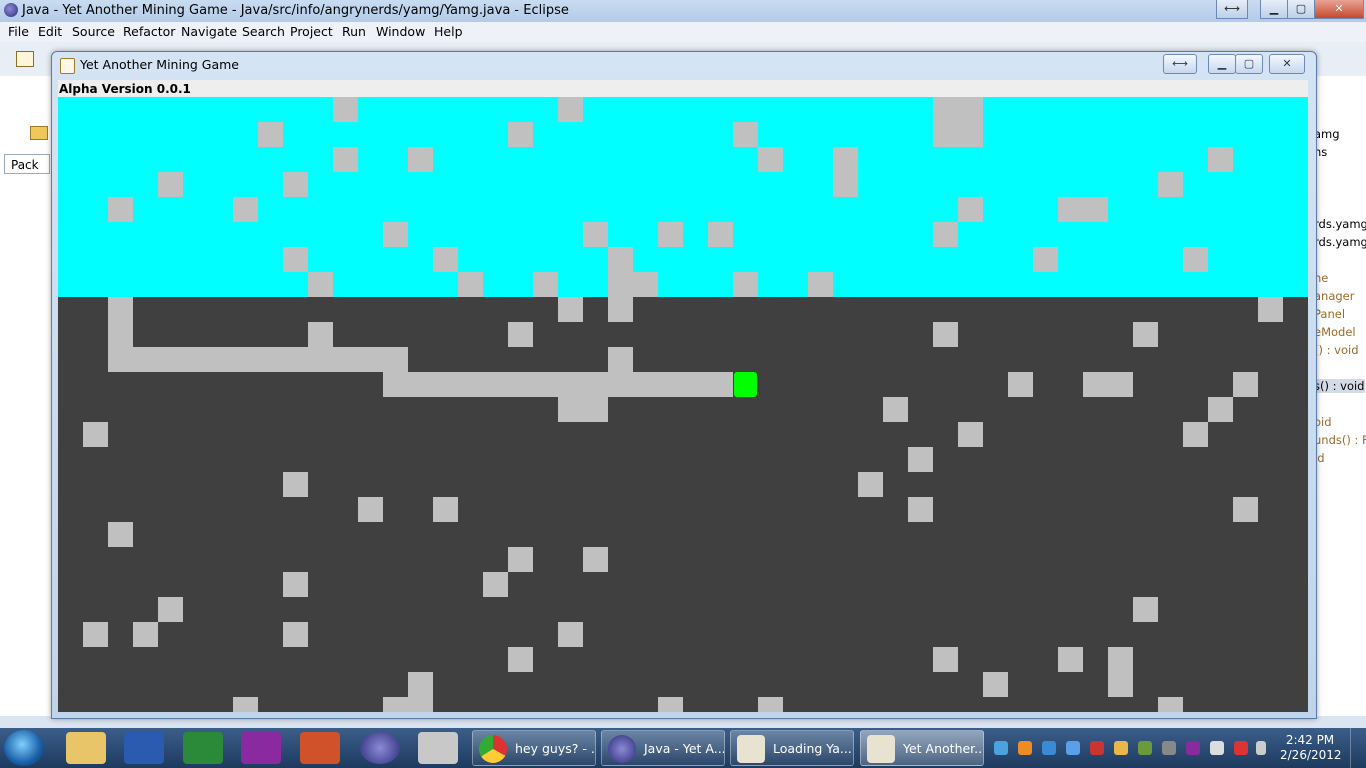 Image resolution: width=1366 pixels, height=768 pixels. Describe the element at coordinates (261, 748) in the screenshot. I see `onenote-icon` at that location.